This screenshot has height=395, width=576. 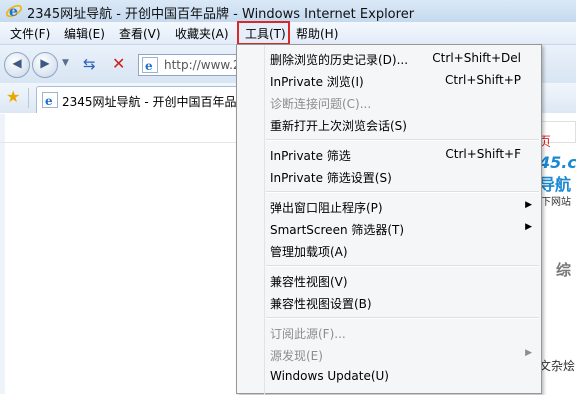 I want to click on menu-item-reopen-session: 重新打开上次浏览会话(S), so click(x=389, y=125).